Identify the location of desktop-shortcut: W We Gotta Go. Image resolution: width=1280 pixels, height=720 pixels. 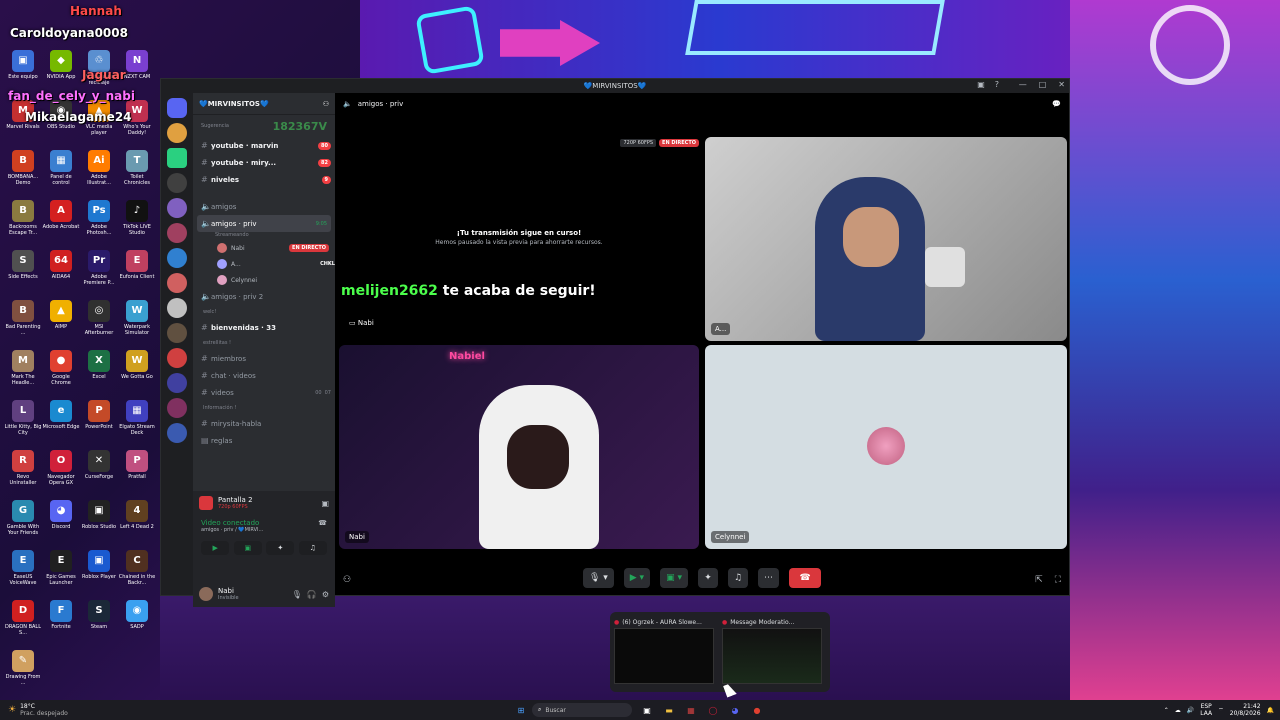
(137, 365).